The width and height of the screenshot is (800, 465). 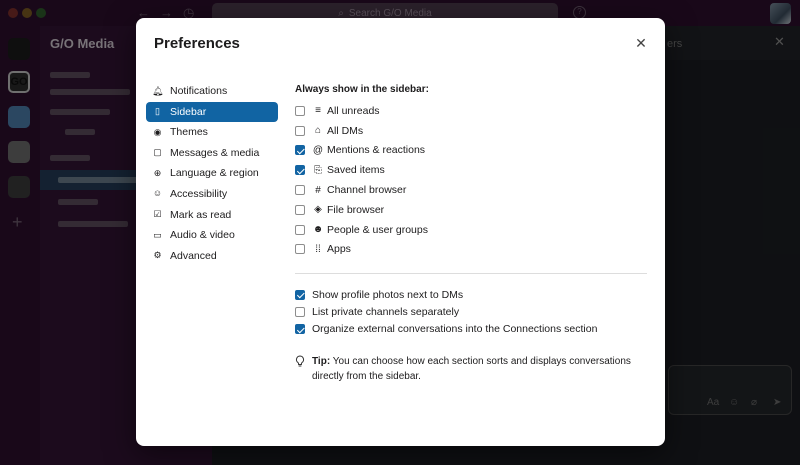 What do you see at coordinates (356, 209) in the screenshot?
I see `option-label: File browser` at bounding box center [356, 209].